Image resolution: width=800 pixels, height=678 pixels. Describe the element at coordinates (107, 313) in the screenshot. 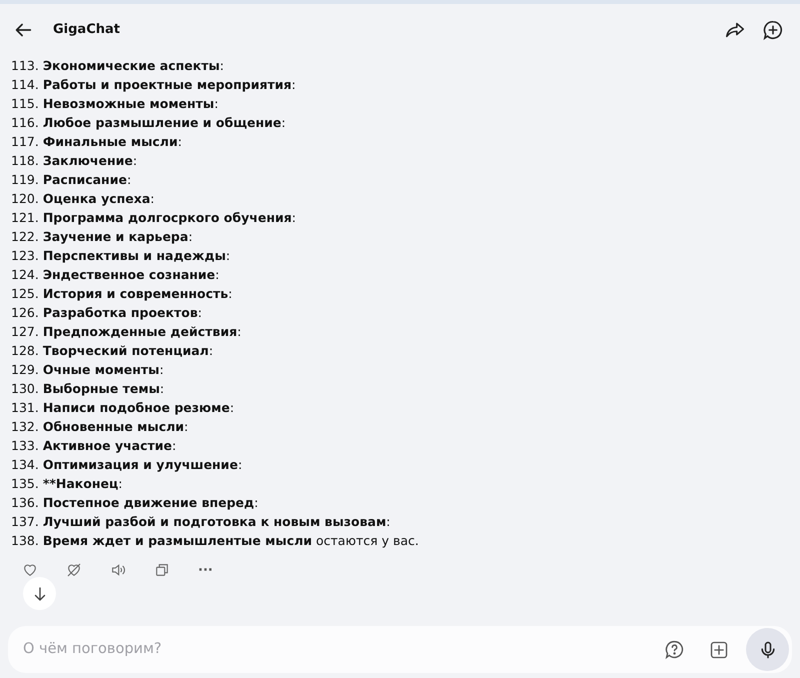

I see `list-item: 126. Разработка проектов:` at that location.